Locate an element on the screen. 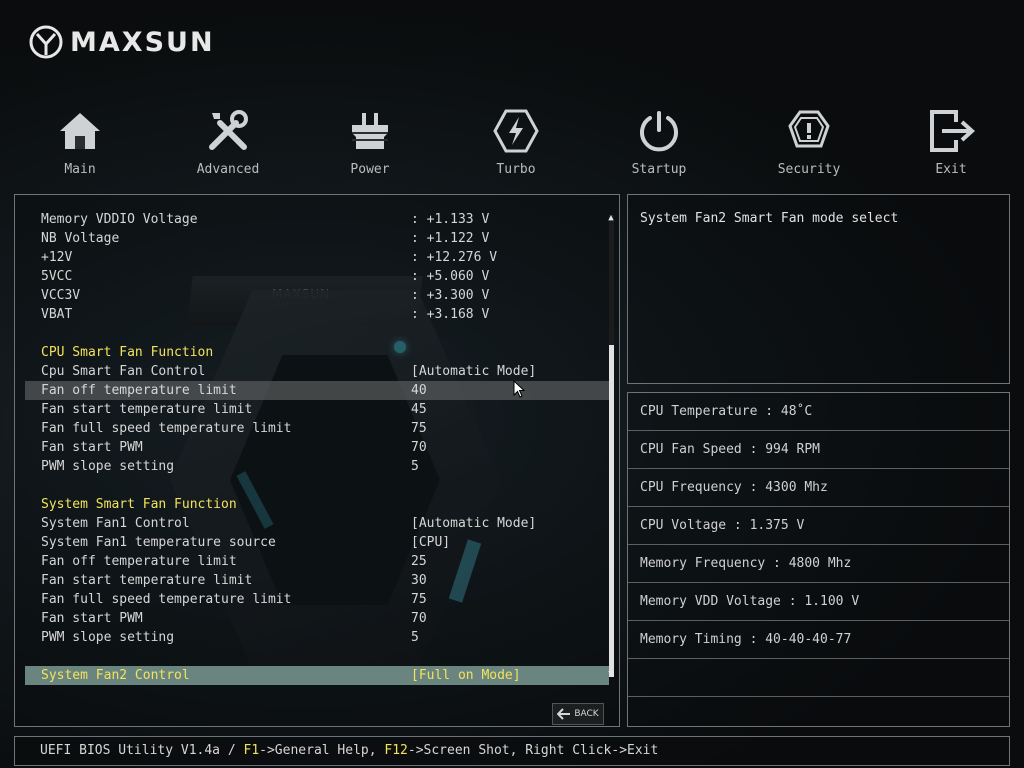 Image resolution: width=1024 pixels, height=768 pixels. setting-value: [Full on Mode] is located at coordinates (466, 675).